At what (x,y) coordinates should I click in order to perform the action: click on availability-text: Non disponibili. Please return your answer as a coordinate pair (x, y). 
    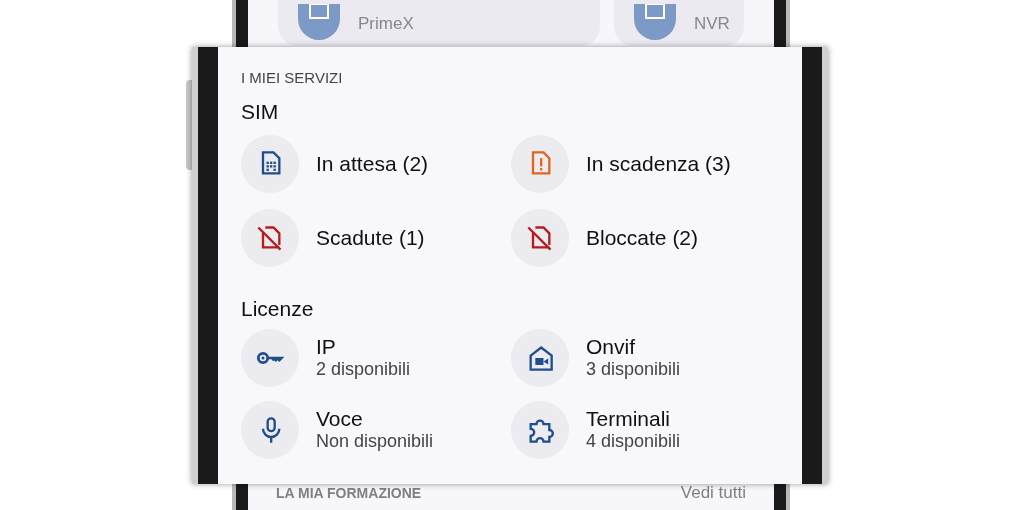
    Looking at the image, I should click on (375, 442).